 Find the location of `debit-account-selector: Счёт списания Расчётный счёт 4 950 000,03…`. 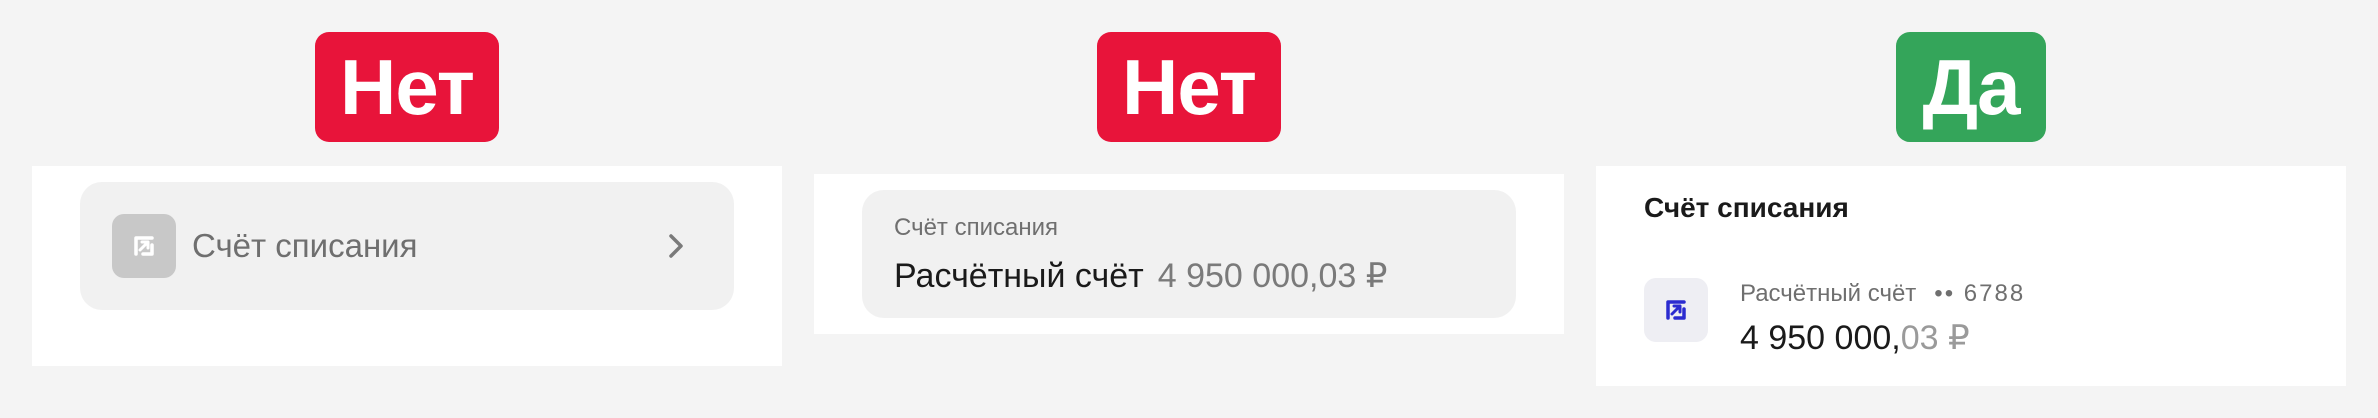

debit-account-selector: Счёт списания Расчётный счёт 4 950 000,03… is located at coordinates (1189, 254).